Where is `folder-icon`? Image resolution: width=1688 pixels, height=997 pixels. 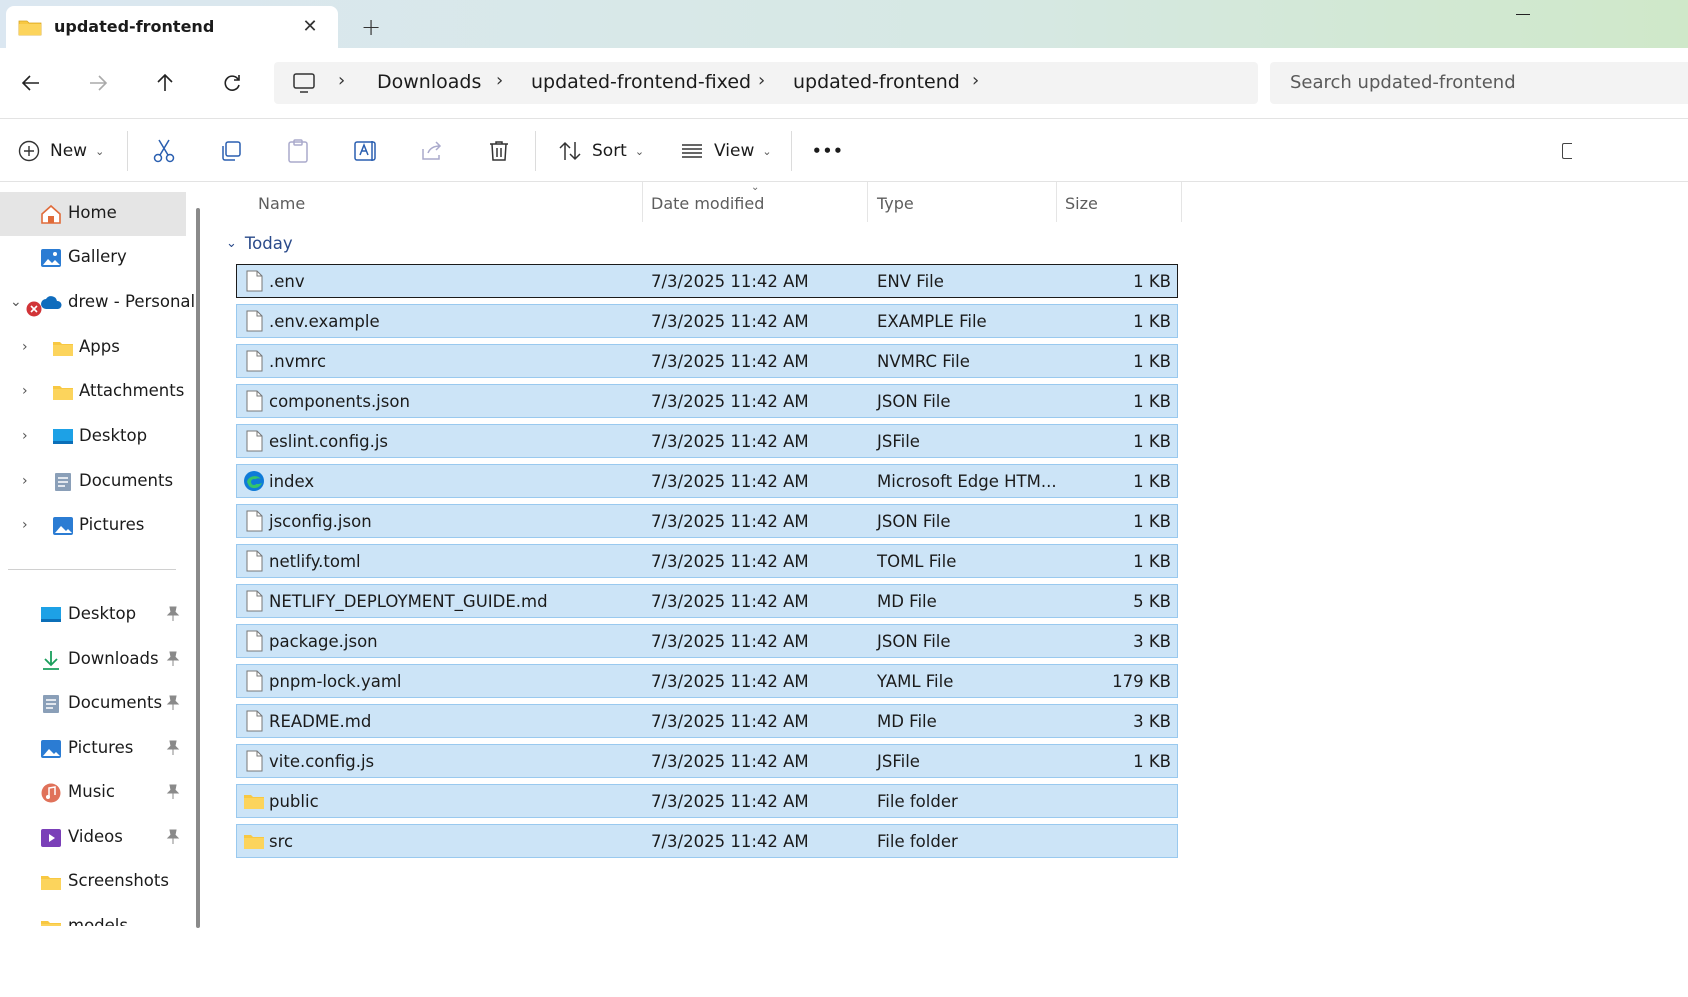 folder-icon is located at coordinates (254, 841).